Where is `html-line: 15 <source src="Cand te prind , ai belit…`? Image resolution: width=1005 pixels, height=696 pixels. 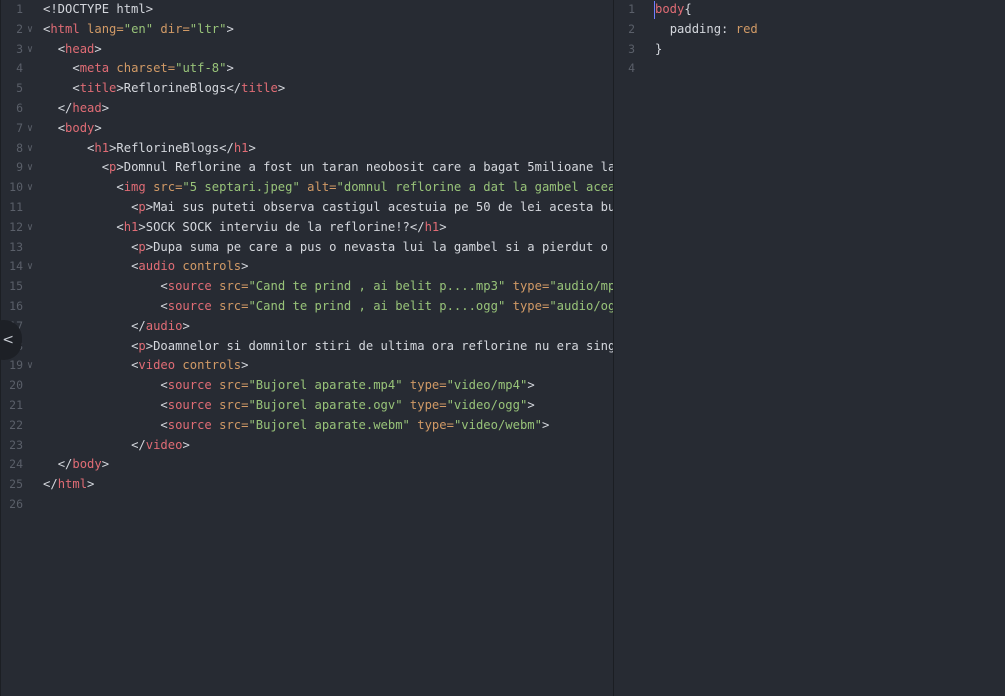
html-line: 15 <source src="Cand te prind , ai belit… is located at coordinates (307, 287).